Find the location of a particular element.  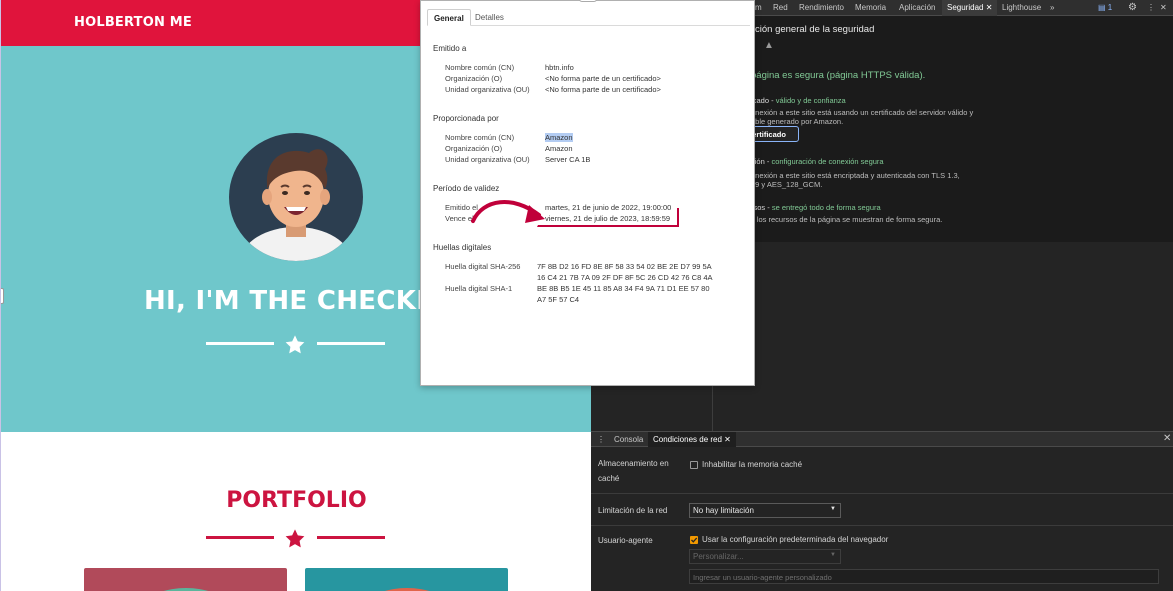

issued-by-heading: Proporcionada por is located at coordinates (466, 118).